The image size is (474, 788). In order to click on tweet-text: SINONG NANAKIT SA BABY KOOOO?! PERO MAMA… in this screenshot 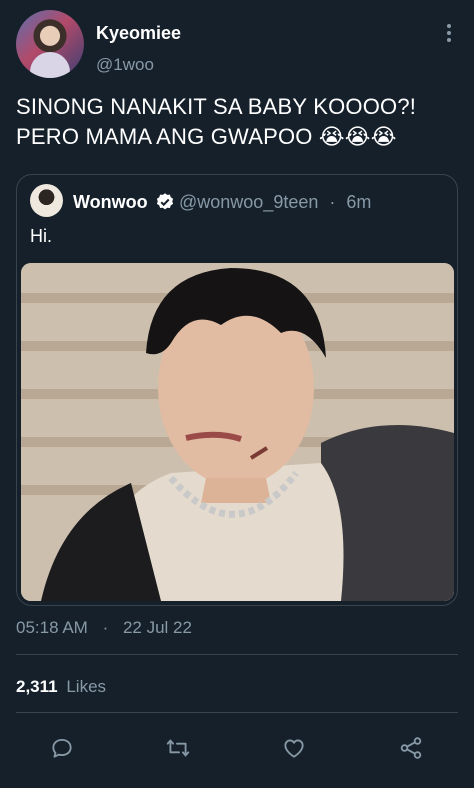, I will do `click(237, 122)`.